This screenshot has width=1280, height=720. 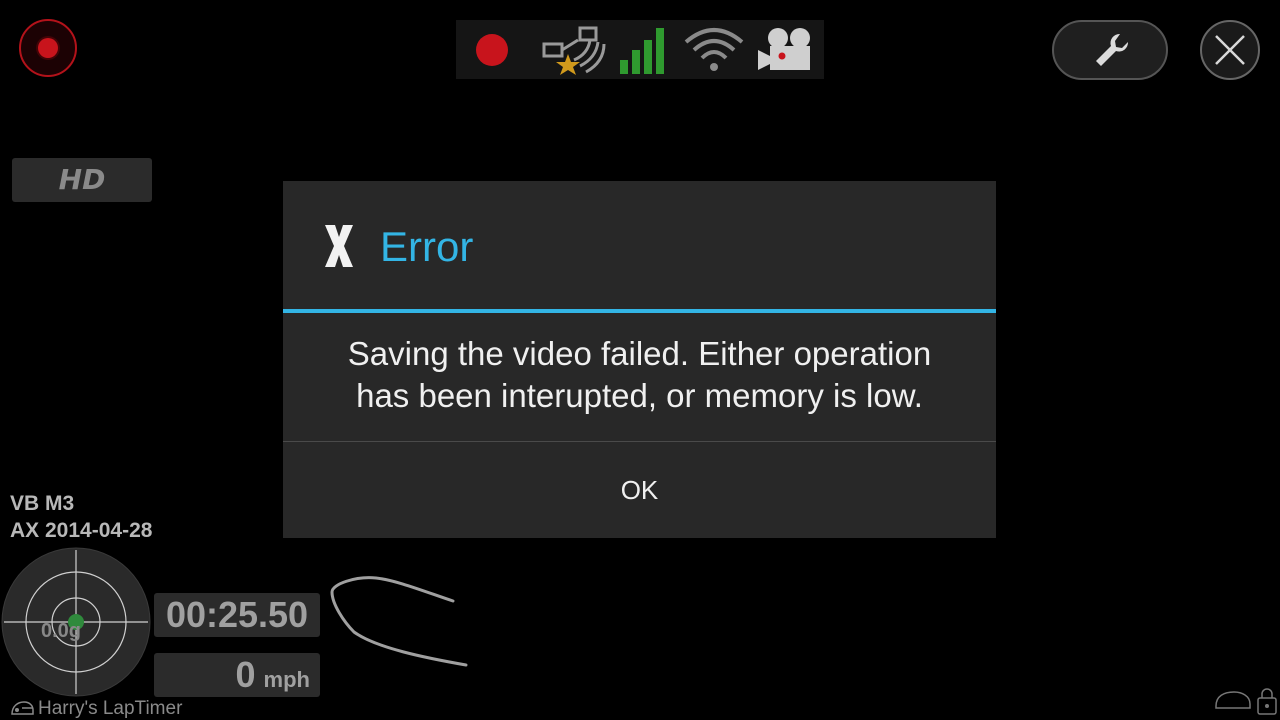 I want to click on signal-strength-icon, so click(x=642, y=51).